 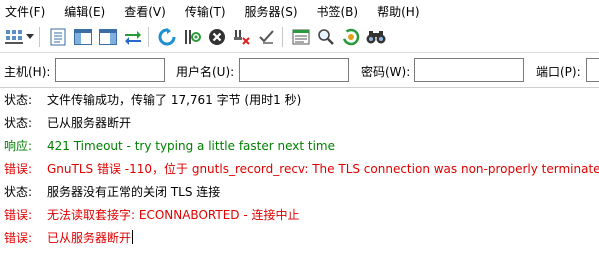 What do you see at coordinates (592, 70) in the screenshot?
I see `port-input` at bounding box center [592, 70].